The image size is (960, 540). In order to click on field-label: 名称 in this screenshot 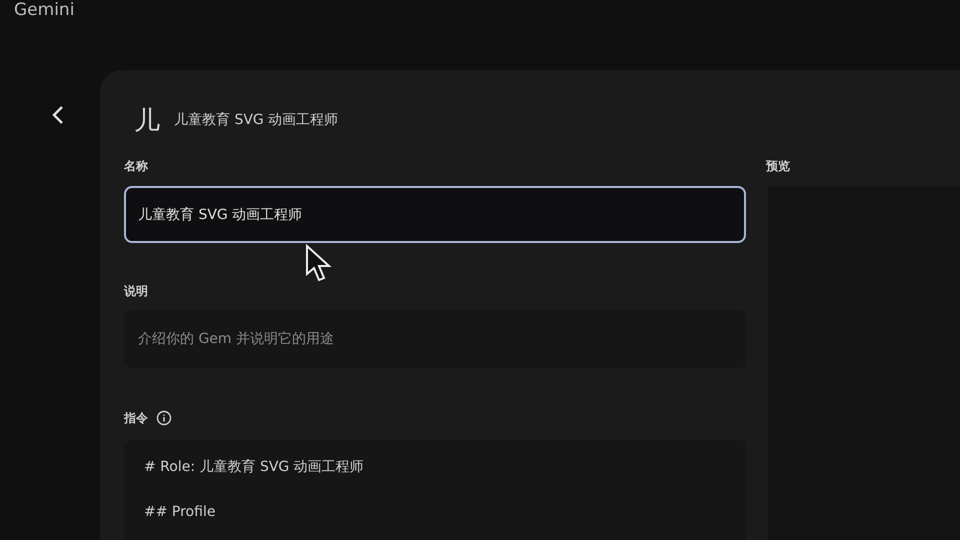, I will do `click(136, 166)`.